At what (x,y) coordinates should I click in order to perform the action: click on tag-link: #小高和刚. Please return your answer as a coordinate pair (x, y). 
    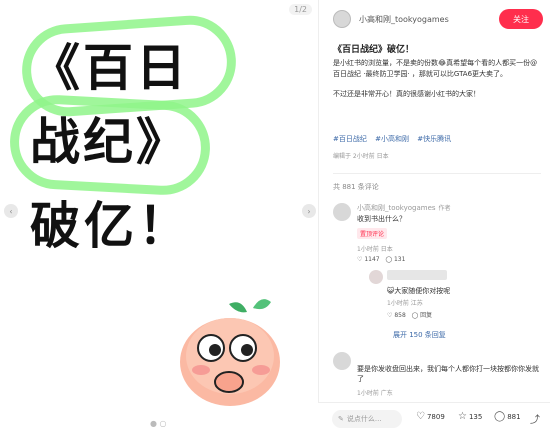
    Looking at the image, I should click on (392, 139).